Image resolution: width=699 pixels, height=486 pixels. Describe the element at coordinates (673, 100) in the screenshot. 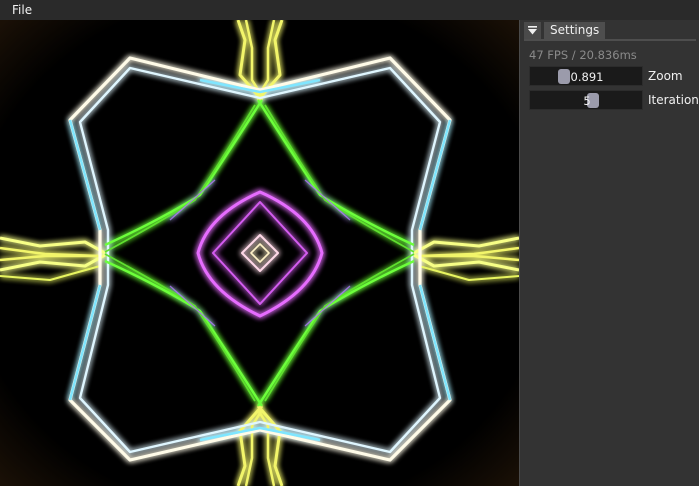

I see `iteration-label: Iteration` at that location.